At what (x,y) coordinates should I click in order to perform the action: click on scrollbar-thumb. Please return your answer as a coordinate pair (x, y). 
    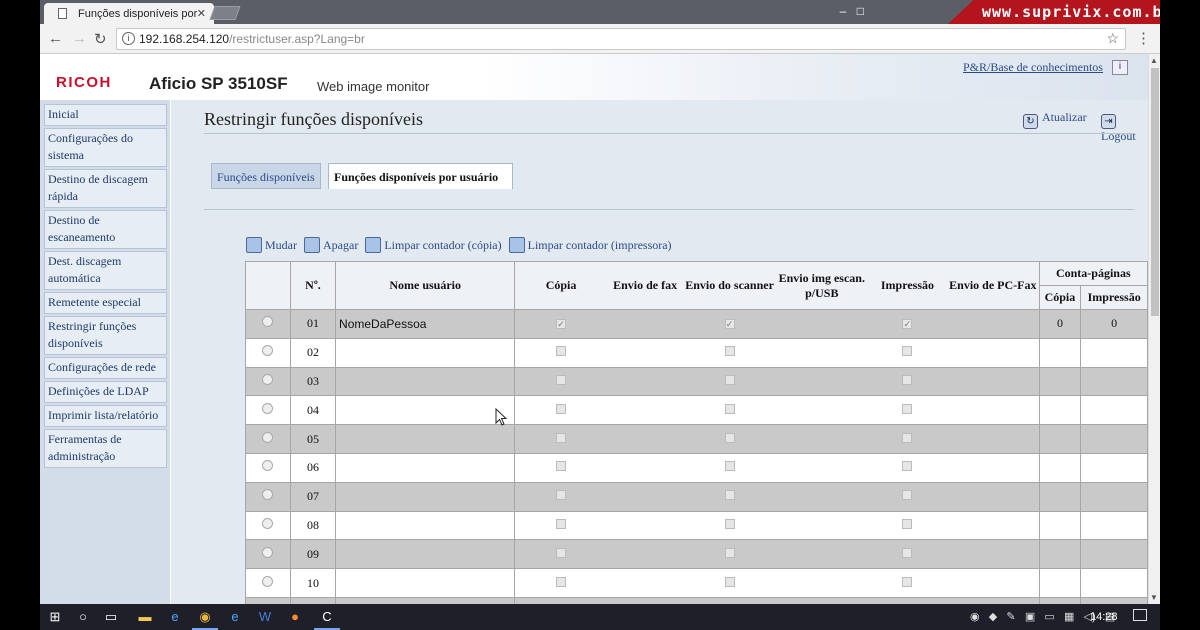
    Looking at the image, I should click on (1155, 192).